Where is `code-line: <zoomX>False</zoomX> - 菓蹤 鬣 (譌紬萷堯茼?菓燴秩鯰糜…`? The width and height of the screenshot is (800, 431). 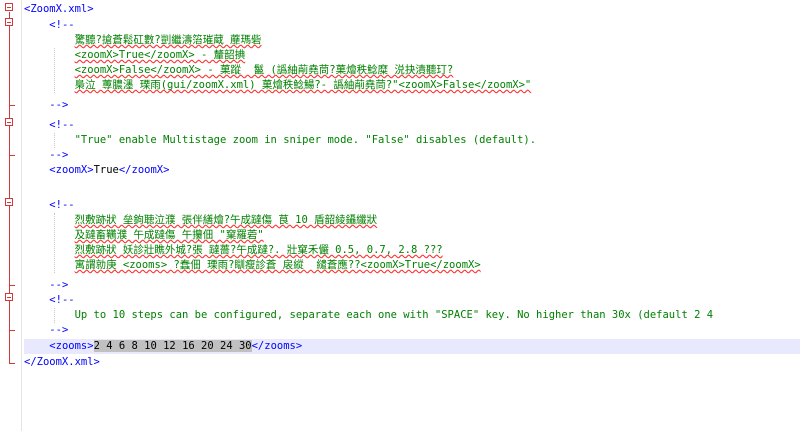 code-line: <zoomX>False</zoomX> - 菓蹤 鬣 (譌紬萷堯茼?菓燴秩鯰糜… is located at coordinates (412, 70).